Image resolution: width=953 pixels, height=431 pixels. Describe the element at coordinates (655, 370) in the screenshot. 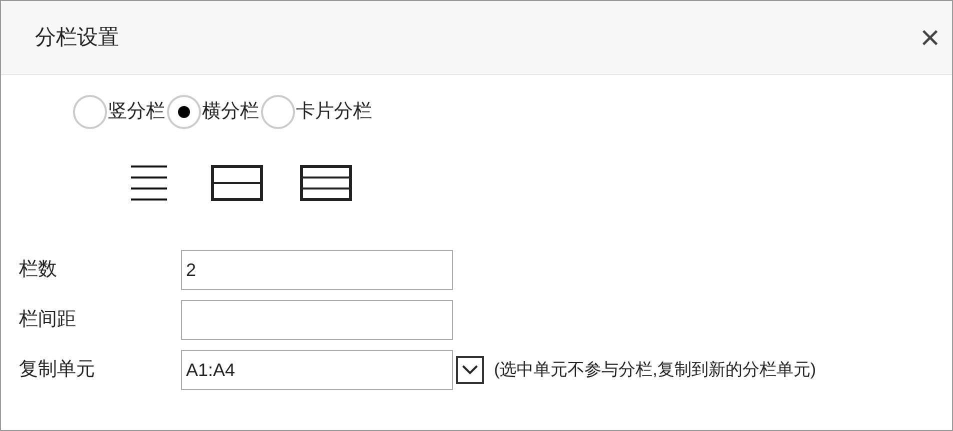

I see `field-note: (选中单元不参与分栏,复制到新的分栏单元)` at that location.